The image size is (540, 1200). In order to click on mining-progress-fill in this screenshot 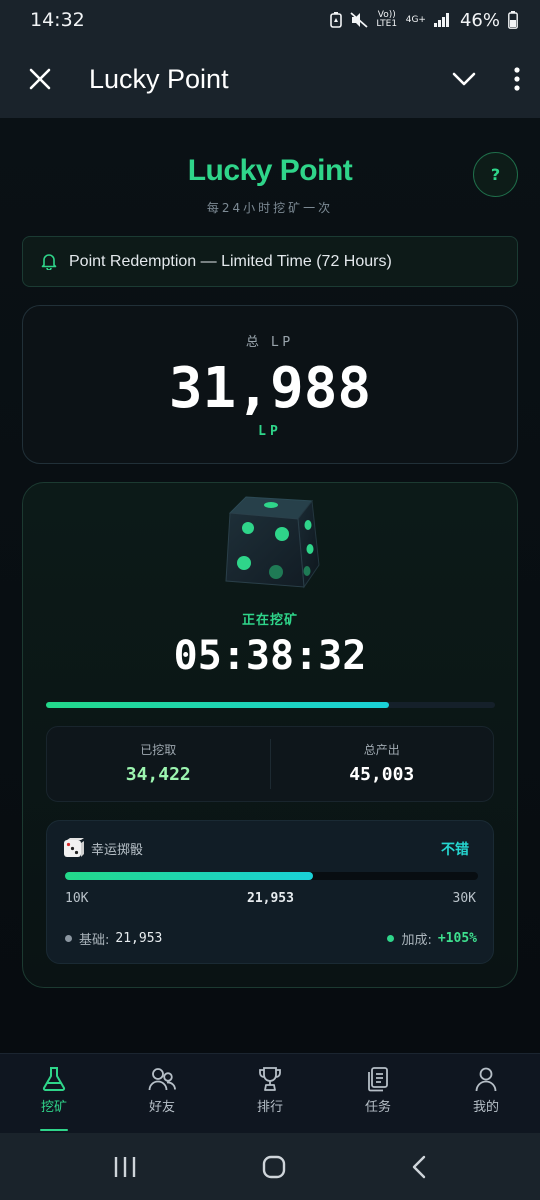, I will do `click(218, 705)`.